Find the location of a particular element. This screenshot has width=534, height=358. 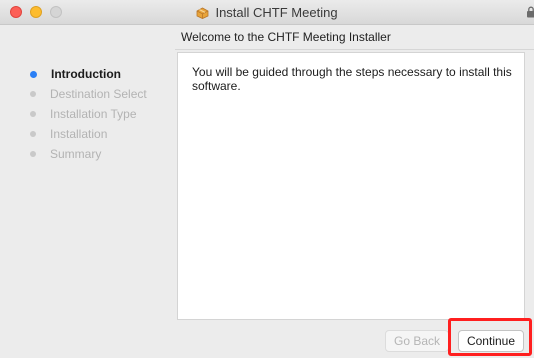

step-installation: Installation is located at coordinates (100, 134).